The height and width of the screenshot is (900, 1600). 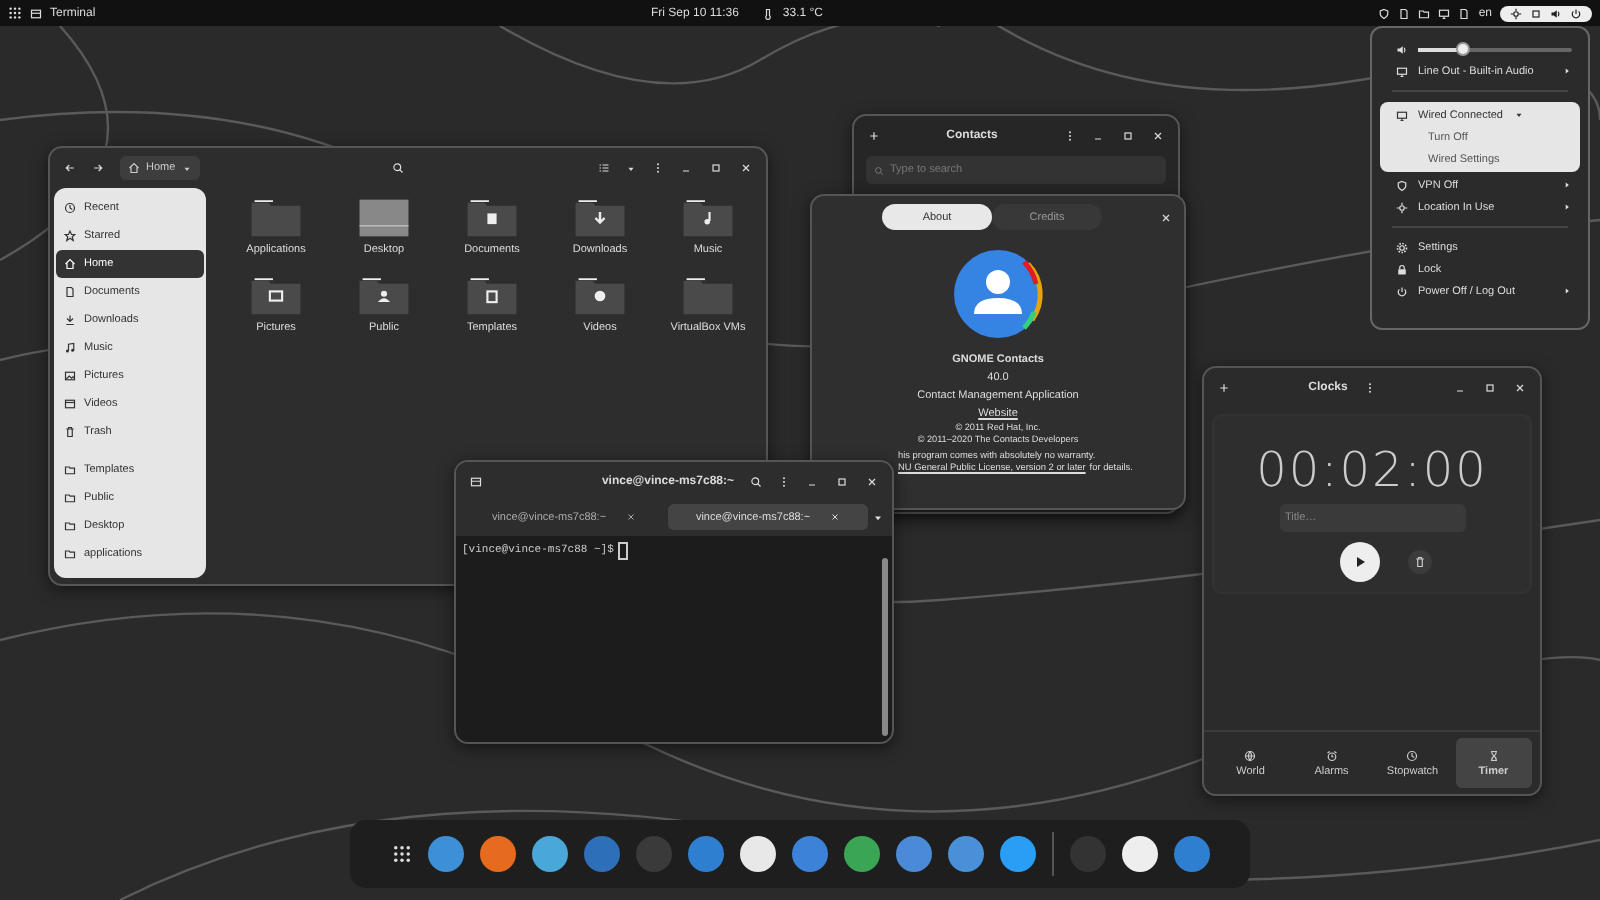 I want to click on new-tab-icon, so click(x=476, y=482).